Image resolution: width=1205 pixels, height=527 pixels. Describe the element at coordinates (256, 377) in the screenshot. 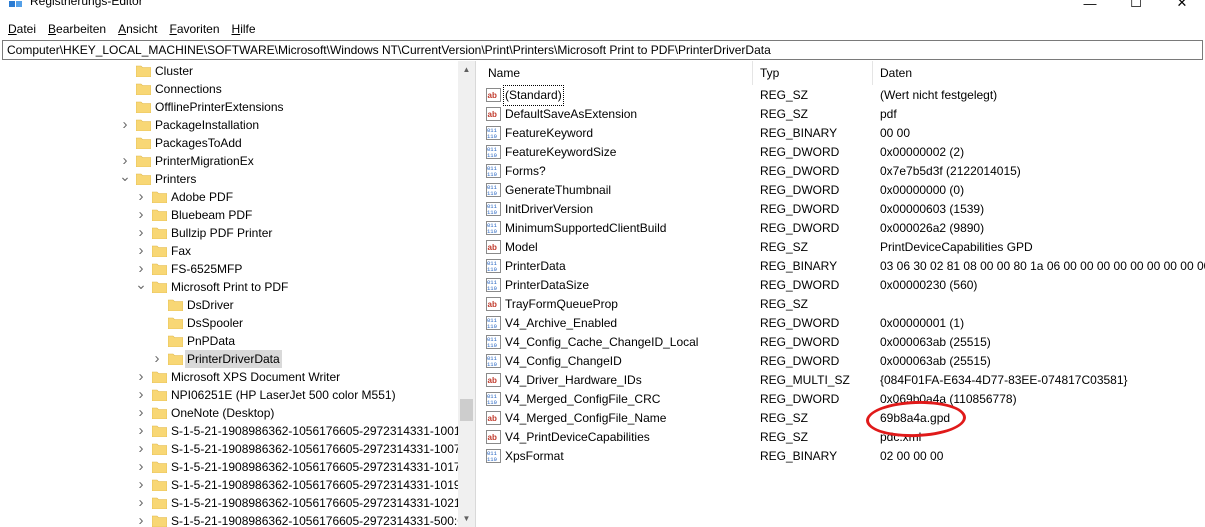

I see `tree-item-label: Microsoft XPS Document Writer` at that location.